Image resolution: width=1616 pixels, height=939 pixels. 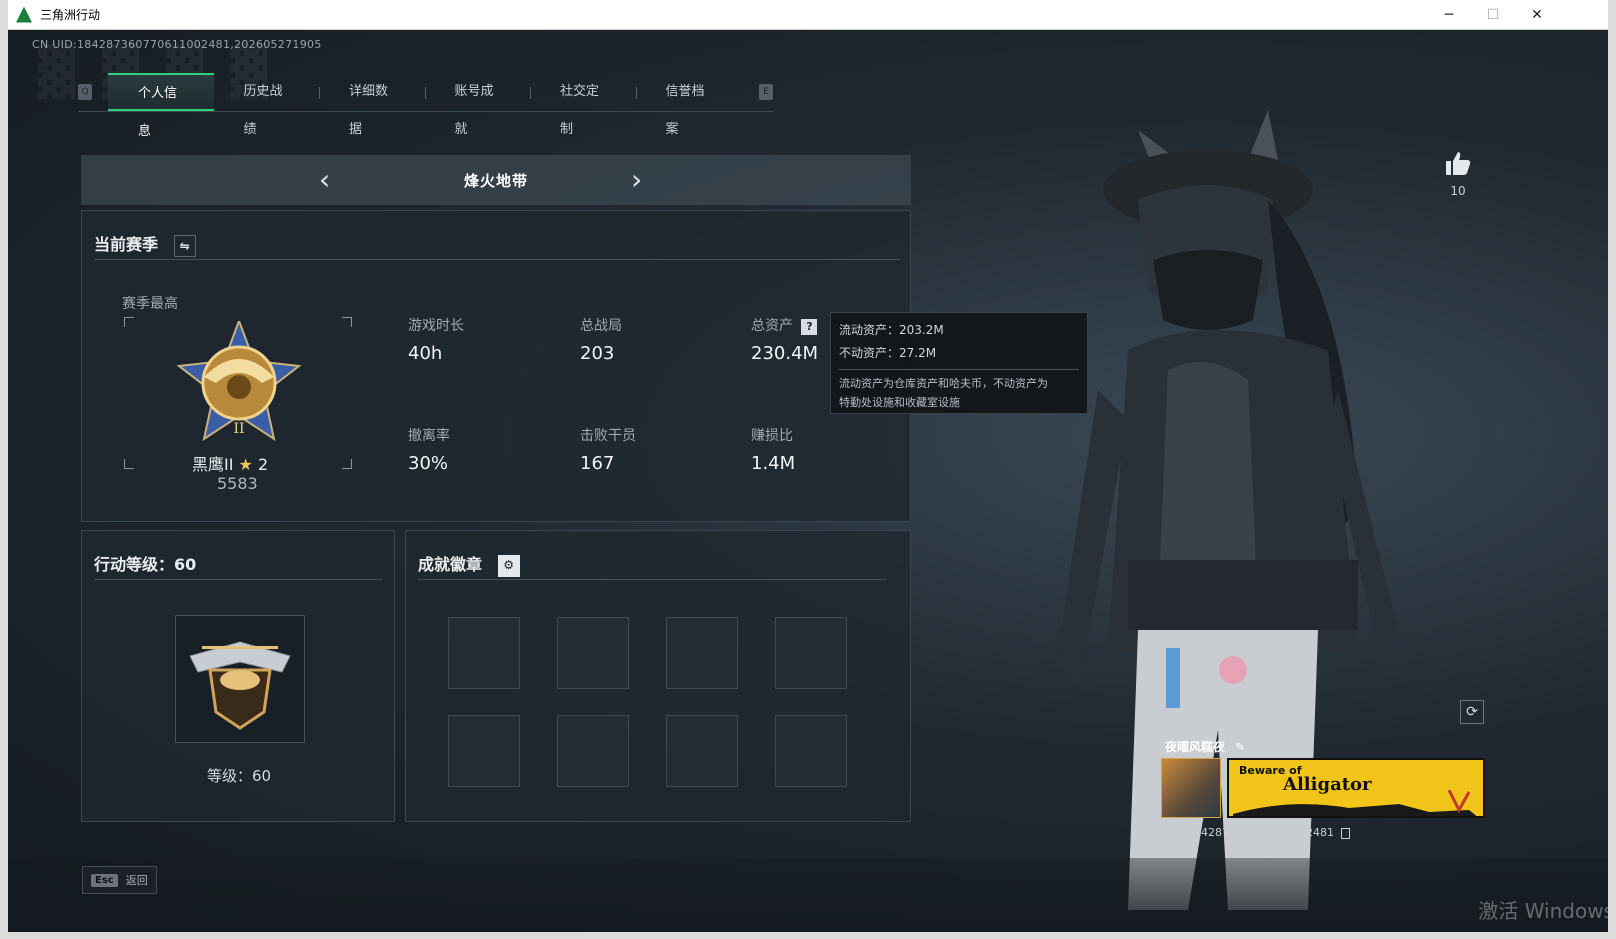 I want to click on map-prev-button: ‹, so click(x=324, y=179).